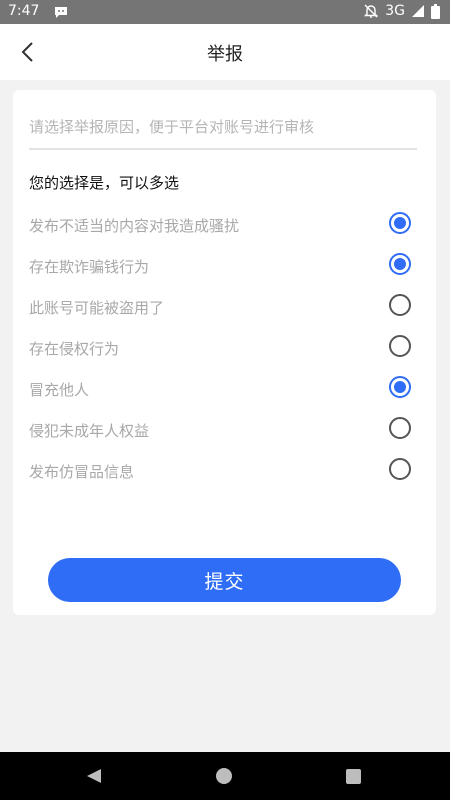 This screenshot has width=450, height=800. What do you see at coordinates (104, 183) in the screenshot?
I see `section-title: 您的选择是，可以多选` at bounding box center [104, 183].